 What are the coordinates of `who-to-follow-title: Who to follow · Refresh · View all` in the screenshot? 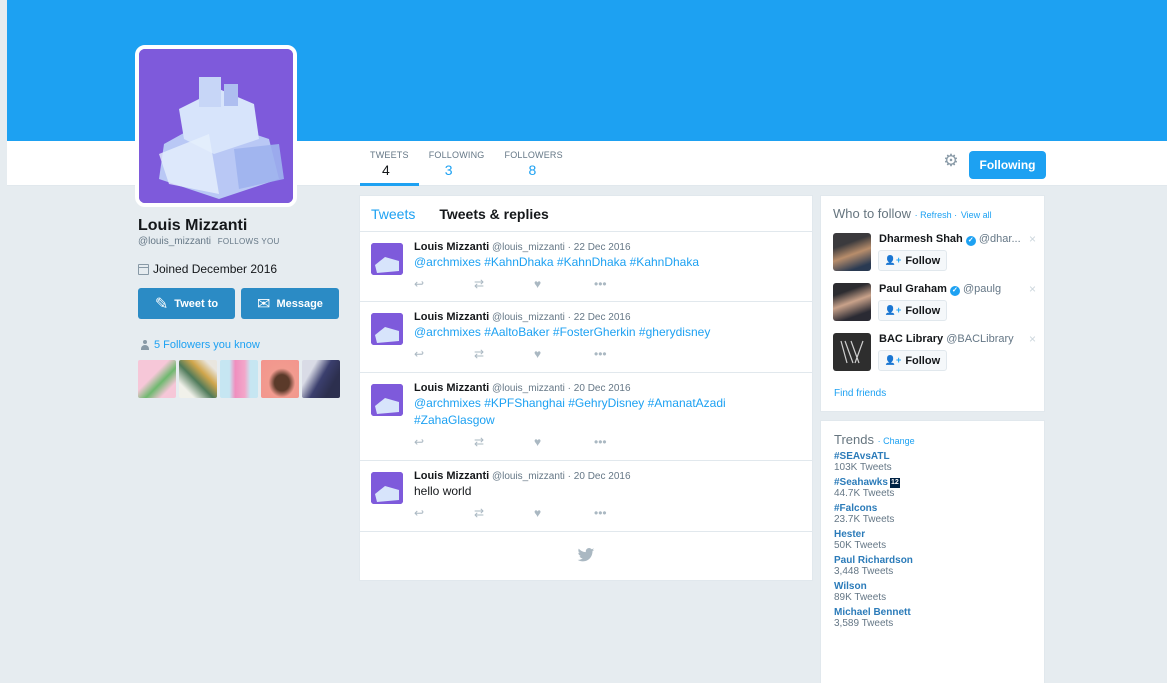 It's located at (932, 213).